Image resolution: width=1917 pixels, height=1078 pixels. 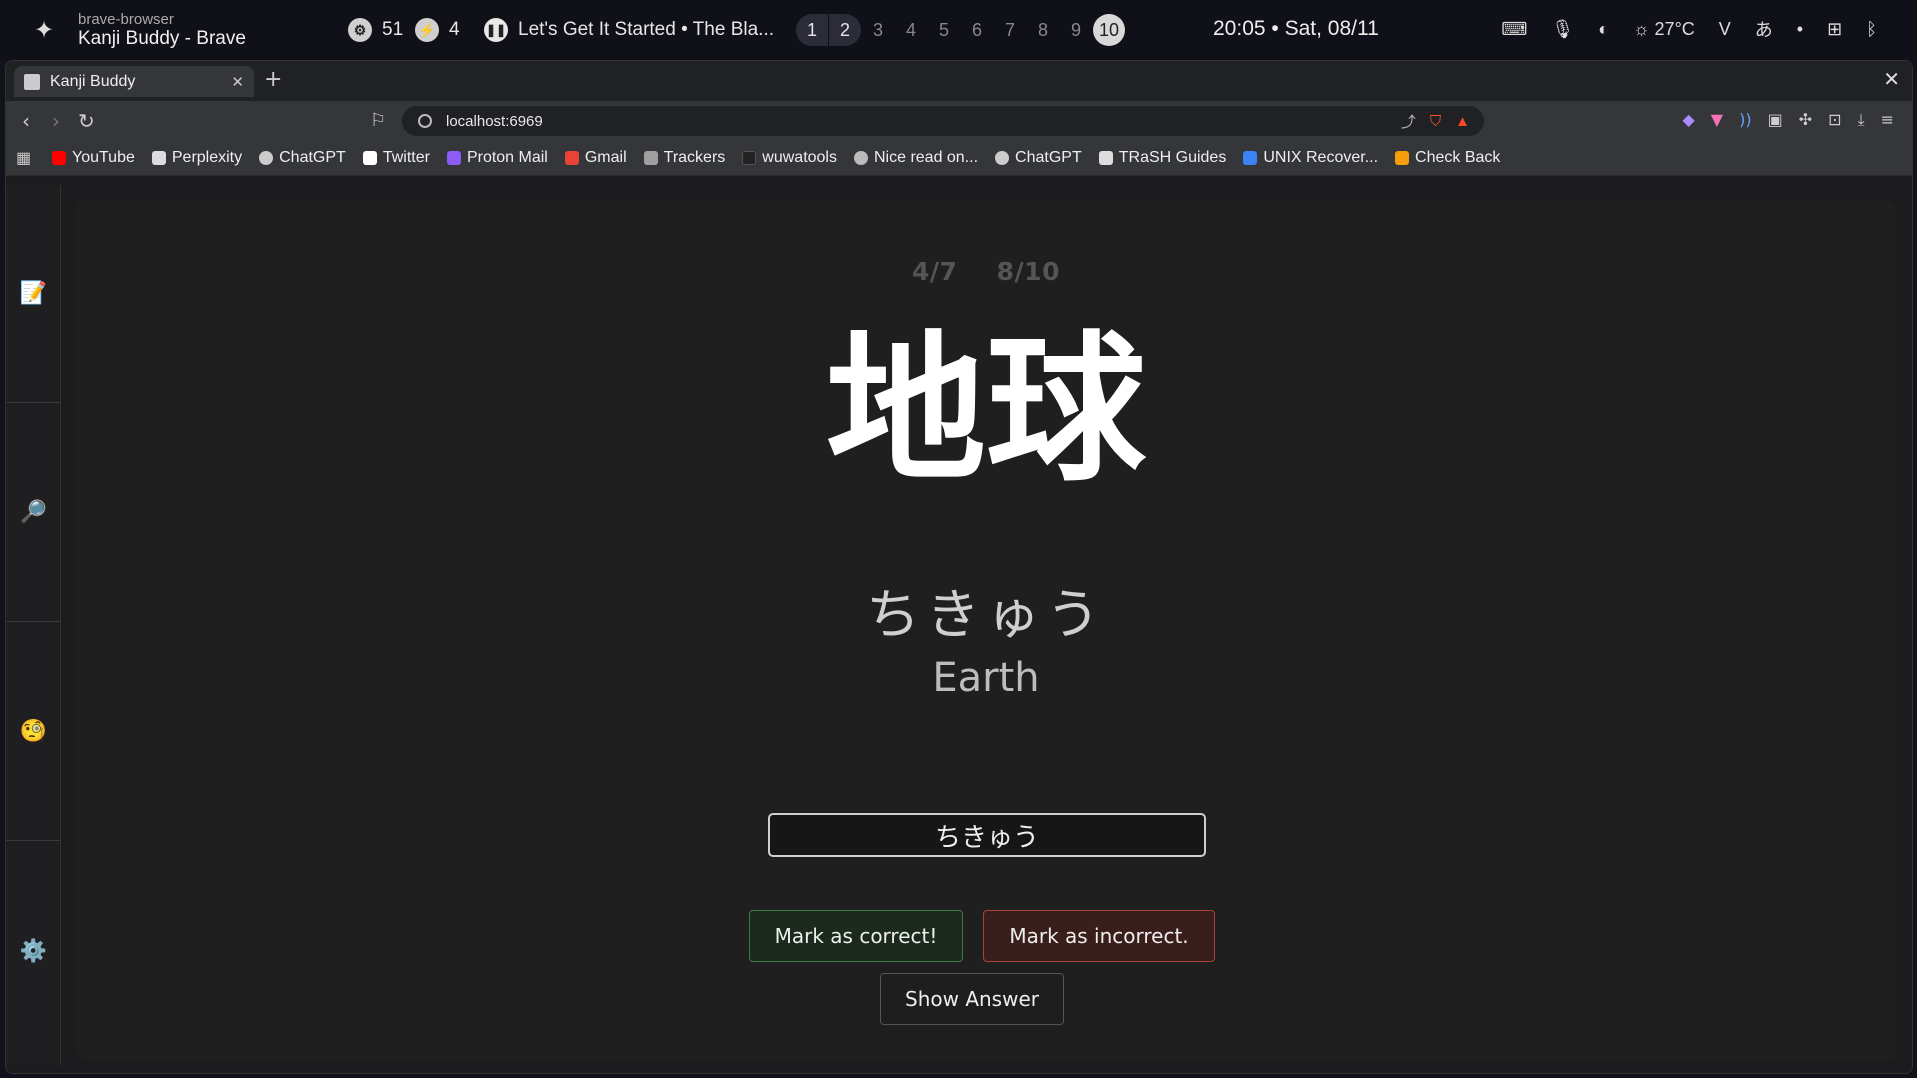 I want to click on bookmark-proton-mail: Proton Mail, so click(x=497, y=158).